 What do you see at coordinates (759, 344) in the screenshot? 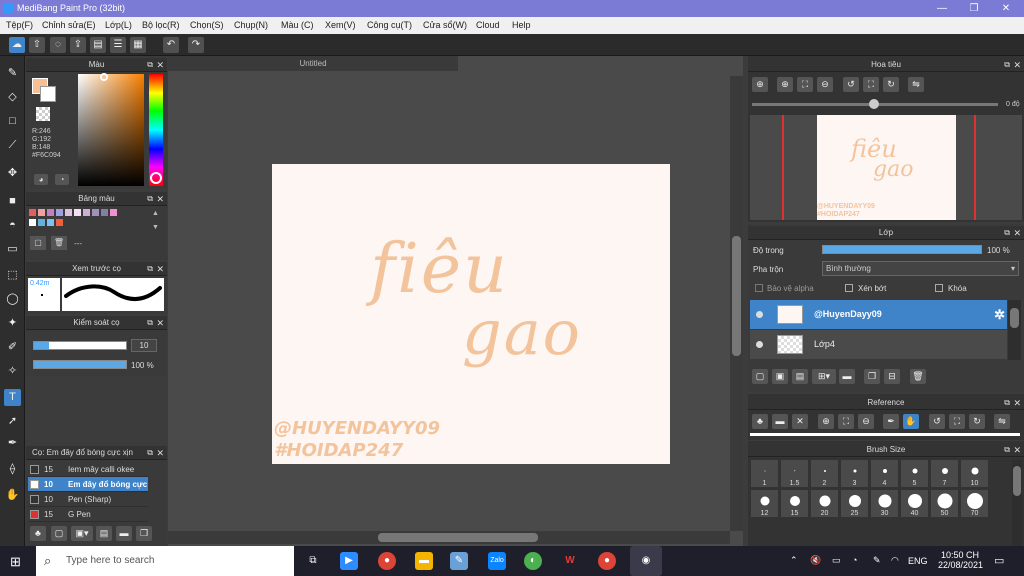
I see `visibility-icon` at bounding box center [759, 344].